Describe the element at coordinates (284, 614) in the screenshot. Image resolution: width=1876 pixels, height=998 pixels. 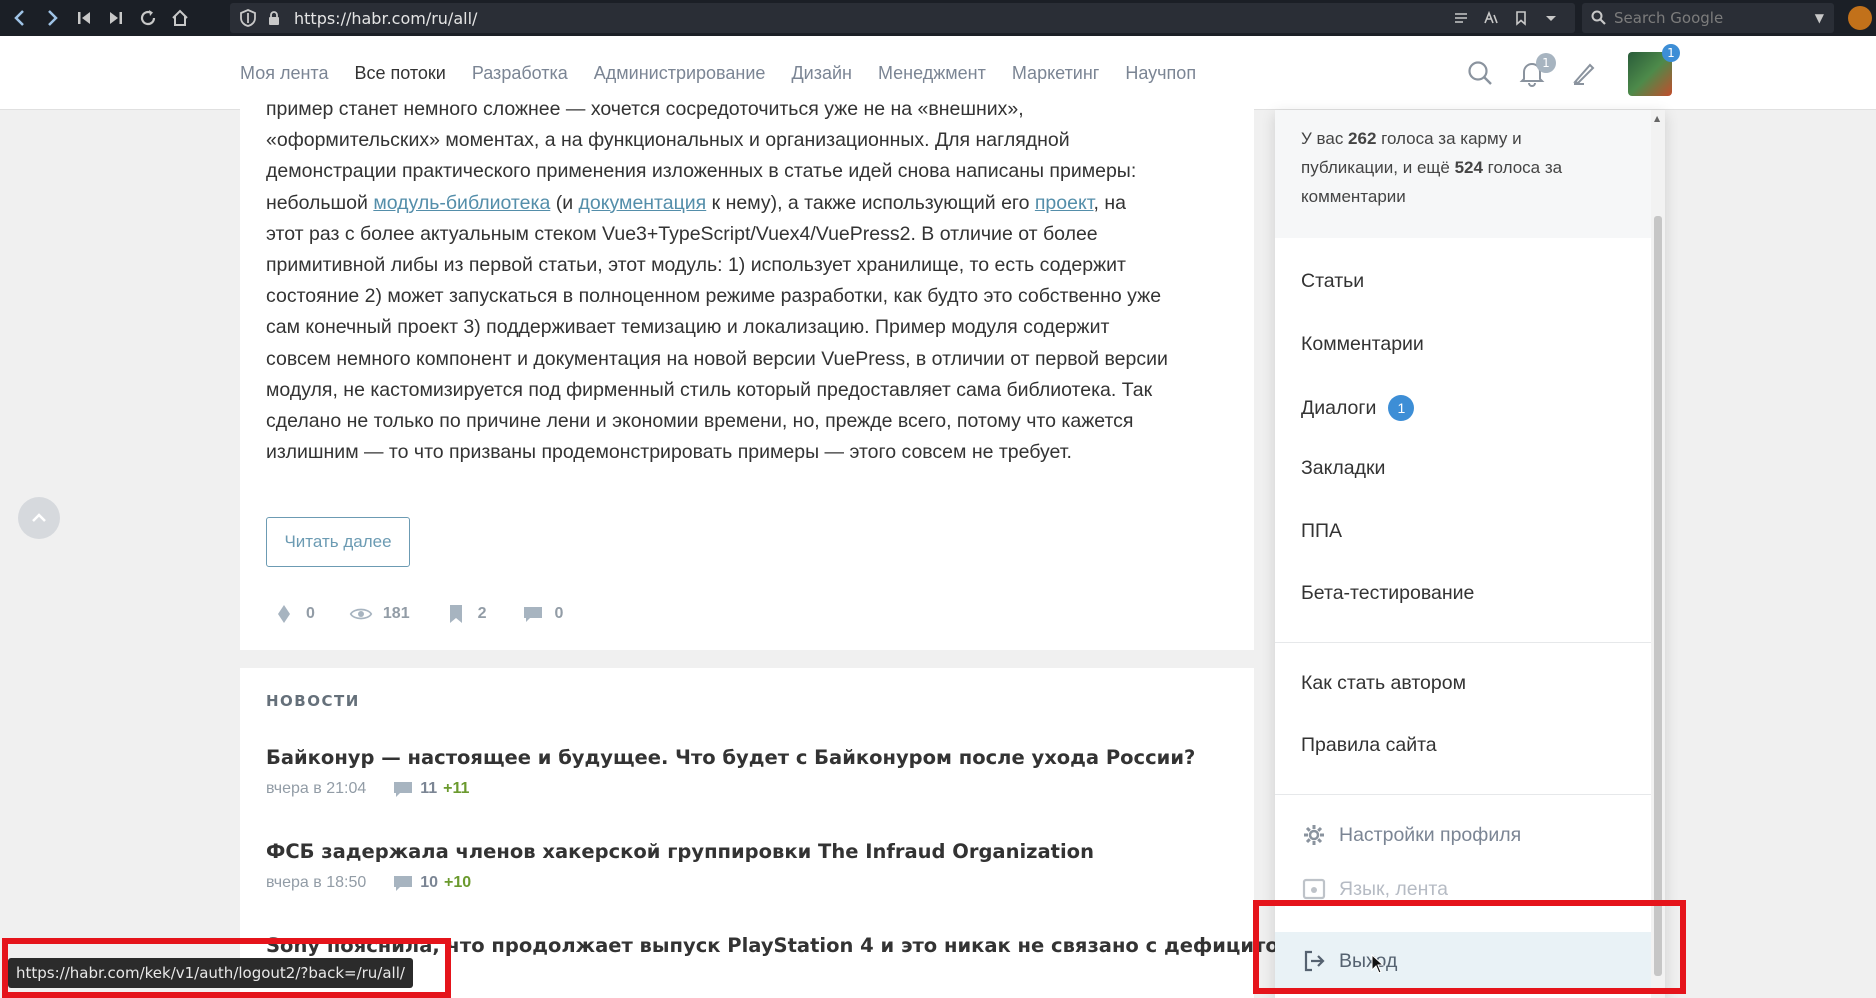
I see `rating-icon` at that location.